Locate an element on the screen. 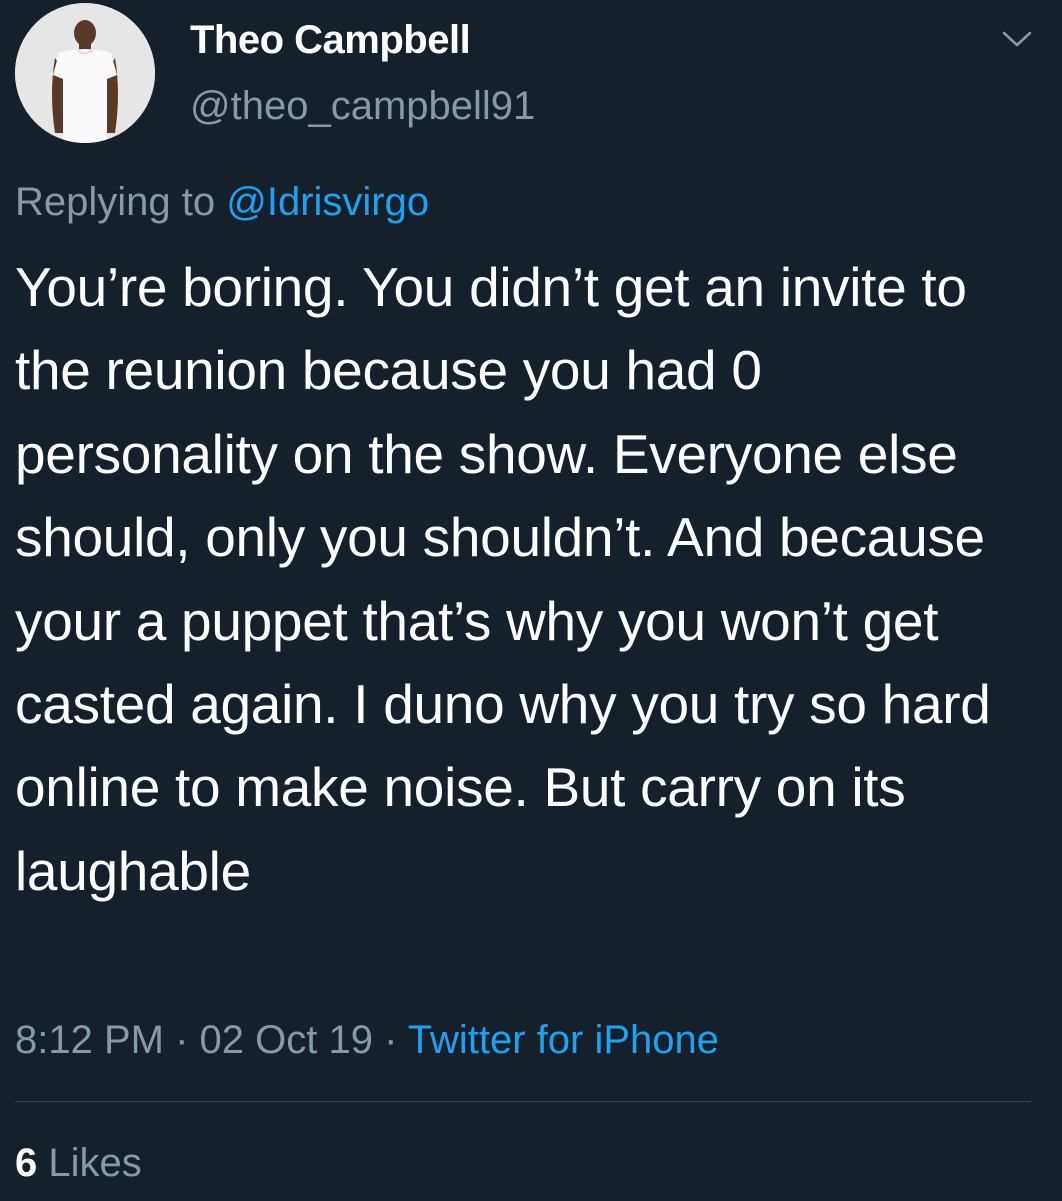 The image size is (1062, 1201). chevron-down-icon is located at coordinates (1017, 39).